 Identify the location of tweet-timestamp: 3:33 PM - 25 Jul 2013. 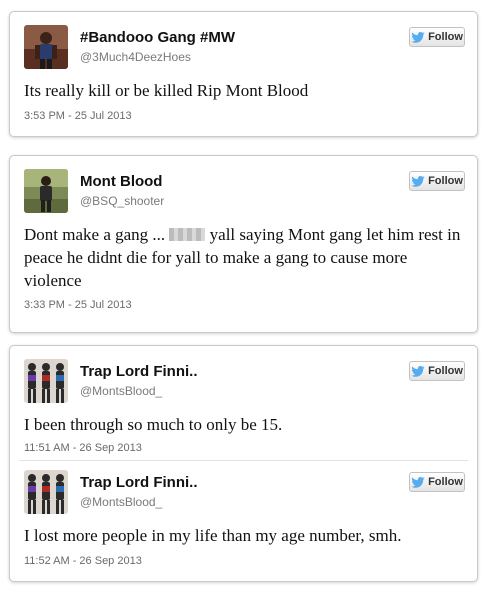
(78, 305).